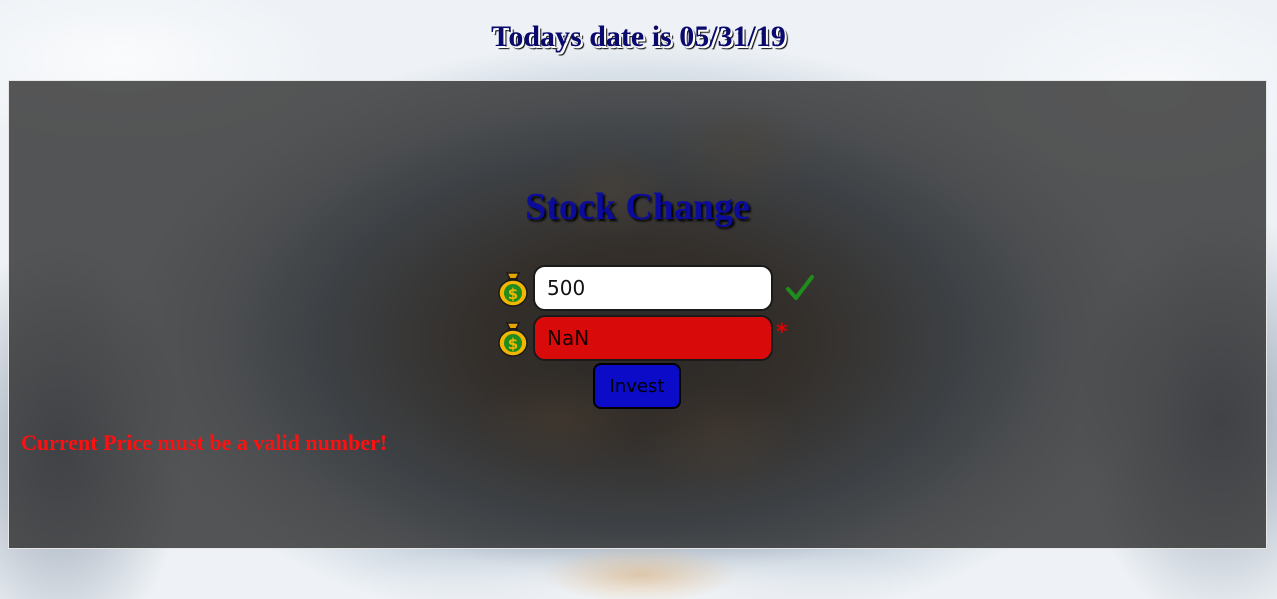 This screenshot has width=1277, height=599. I want to click on current-price-input, so click(653, 338).